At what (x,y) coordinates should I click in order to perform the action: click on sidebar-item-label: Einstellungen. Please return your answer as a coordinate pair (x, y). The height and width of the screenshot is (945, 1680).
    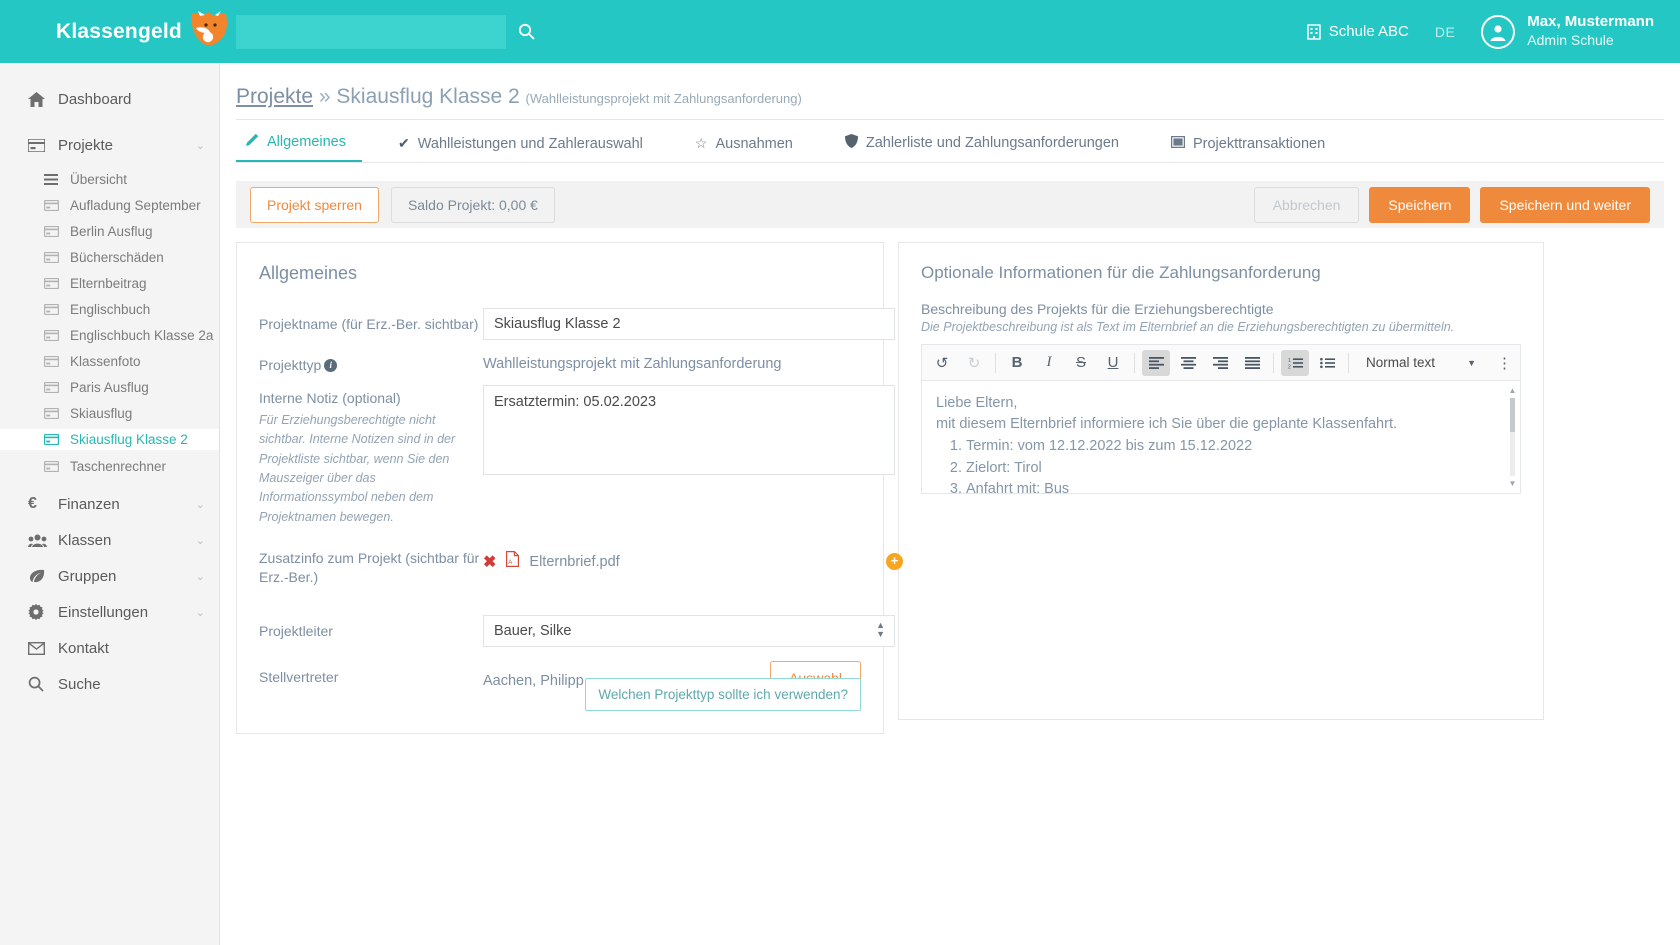
    Looking at the image, I should click on (103, 612).